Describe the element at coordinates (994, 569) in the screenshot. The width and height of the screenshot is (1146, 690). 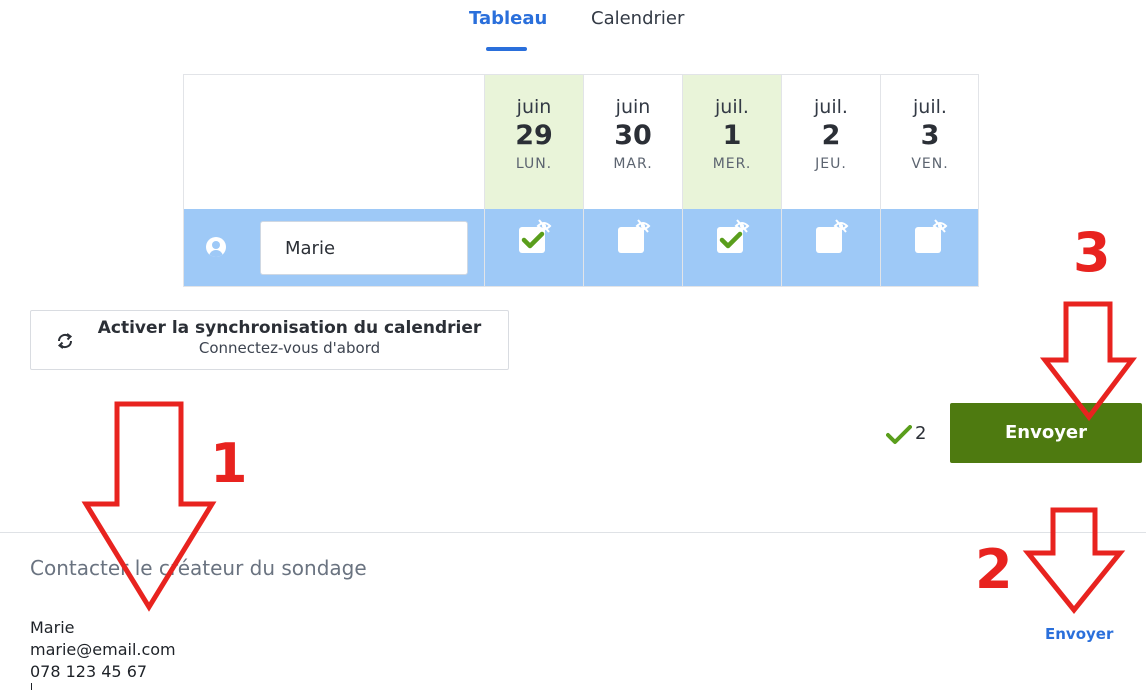
I see `annotation-label-2: 2` at that location.